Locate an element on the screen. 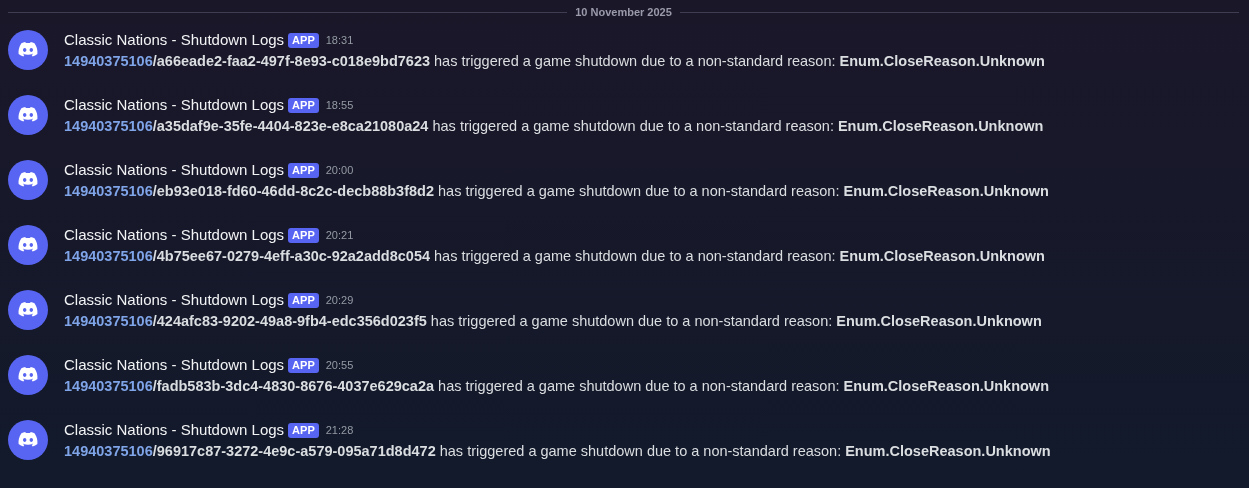 The height and width of the screenshot is (488, 1249). message-time: 20:55 is located at coordinates (339, 365).